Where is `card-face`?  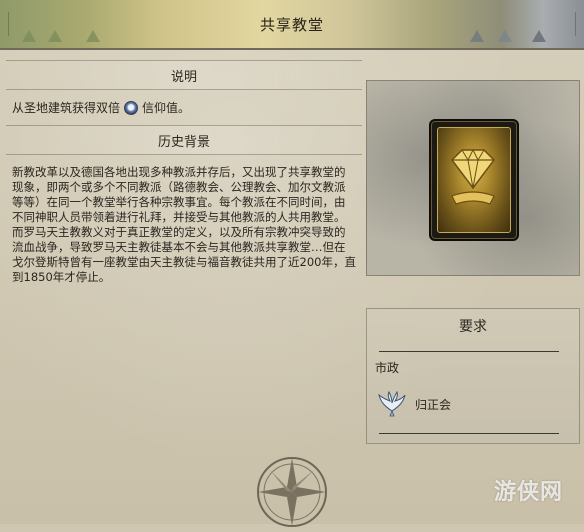
card-face is located at coordinates (474, 180).